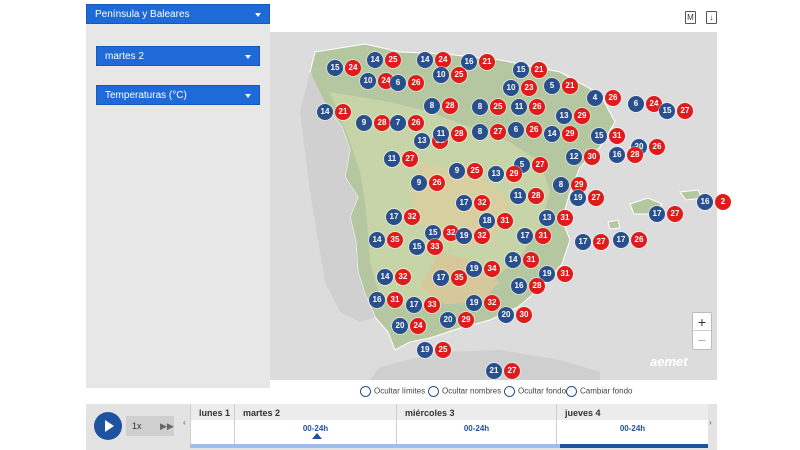 The image size is (800, 450). Describe the element at coordinates (702, 340) in the screenshot. I see `zoom-out-button: −` at that location.